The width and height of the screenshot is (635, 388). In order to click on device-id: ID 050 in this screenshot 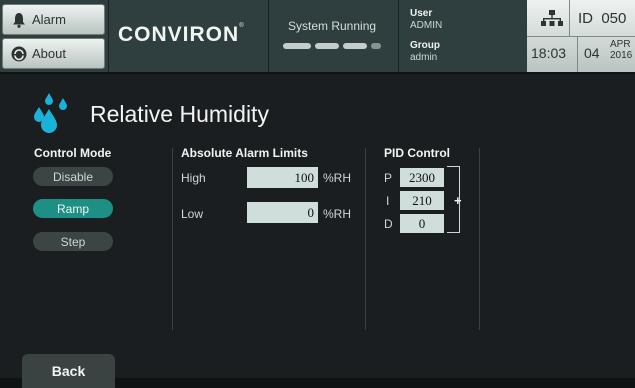, I will do `click(602, 18)`.